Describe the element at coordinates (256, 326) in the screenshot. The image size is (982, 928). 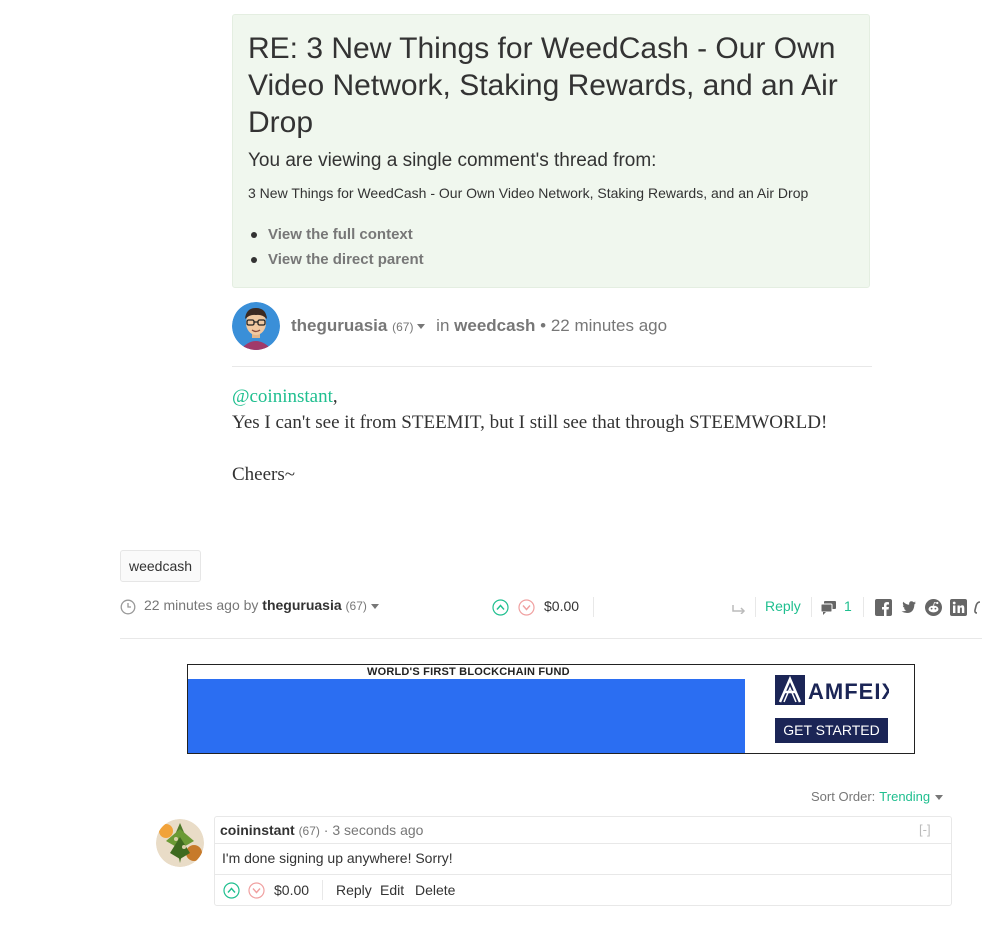
I see `author-avatar` at that location.